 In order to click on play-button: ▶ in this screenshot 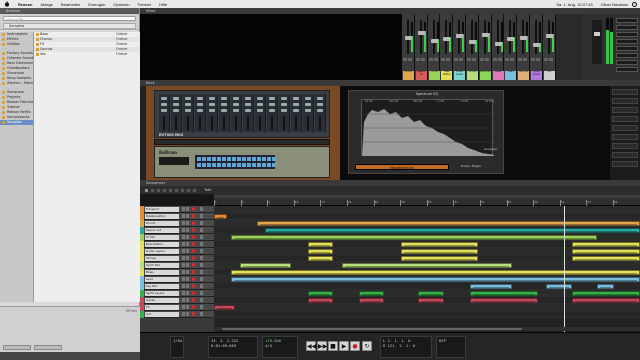, I will do `click(344, 346)`.